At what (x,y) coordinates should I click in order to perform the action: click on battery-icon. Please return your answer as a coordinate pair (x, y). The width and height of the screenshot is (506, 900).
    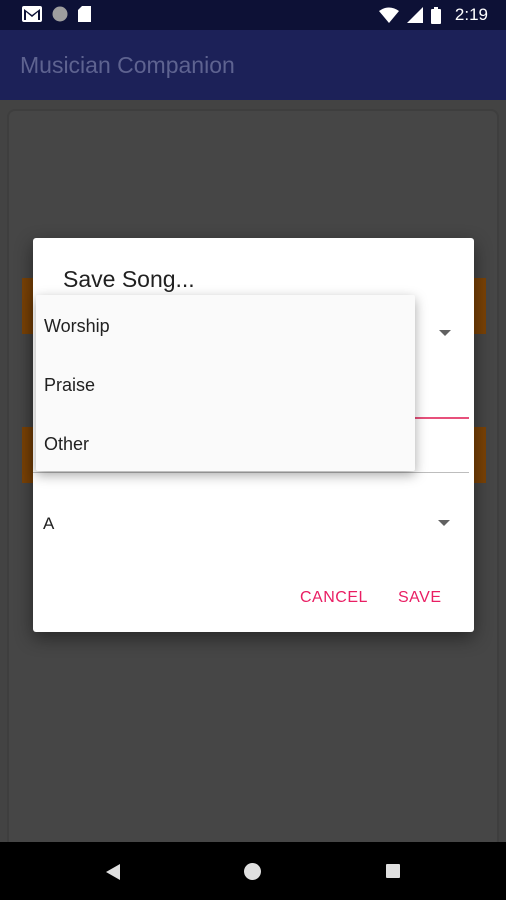
    Looking at the image, I should click on (435, 15).